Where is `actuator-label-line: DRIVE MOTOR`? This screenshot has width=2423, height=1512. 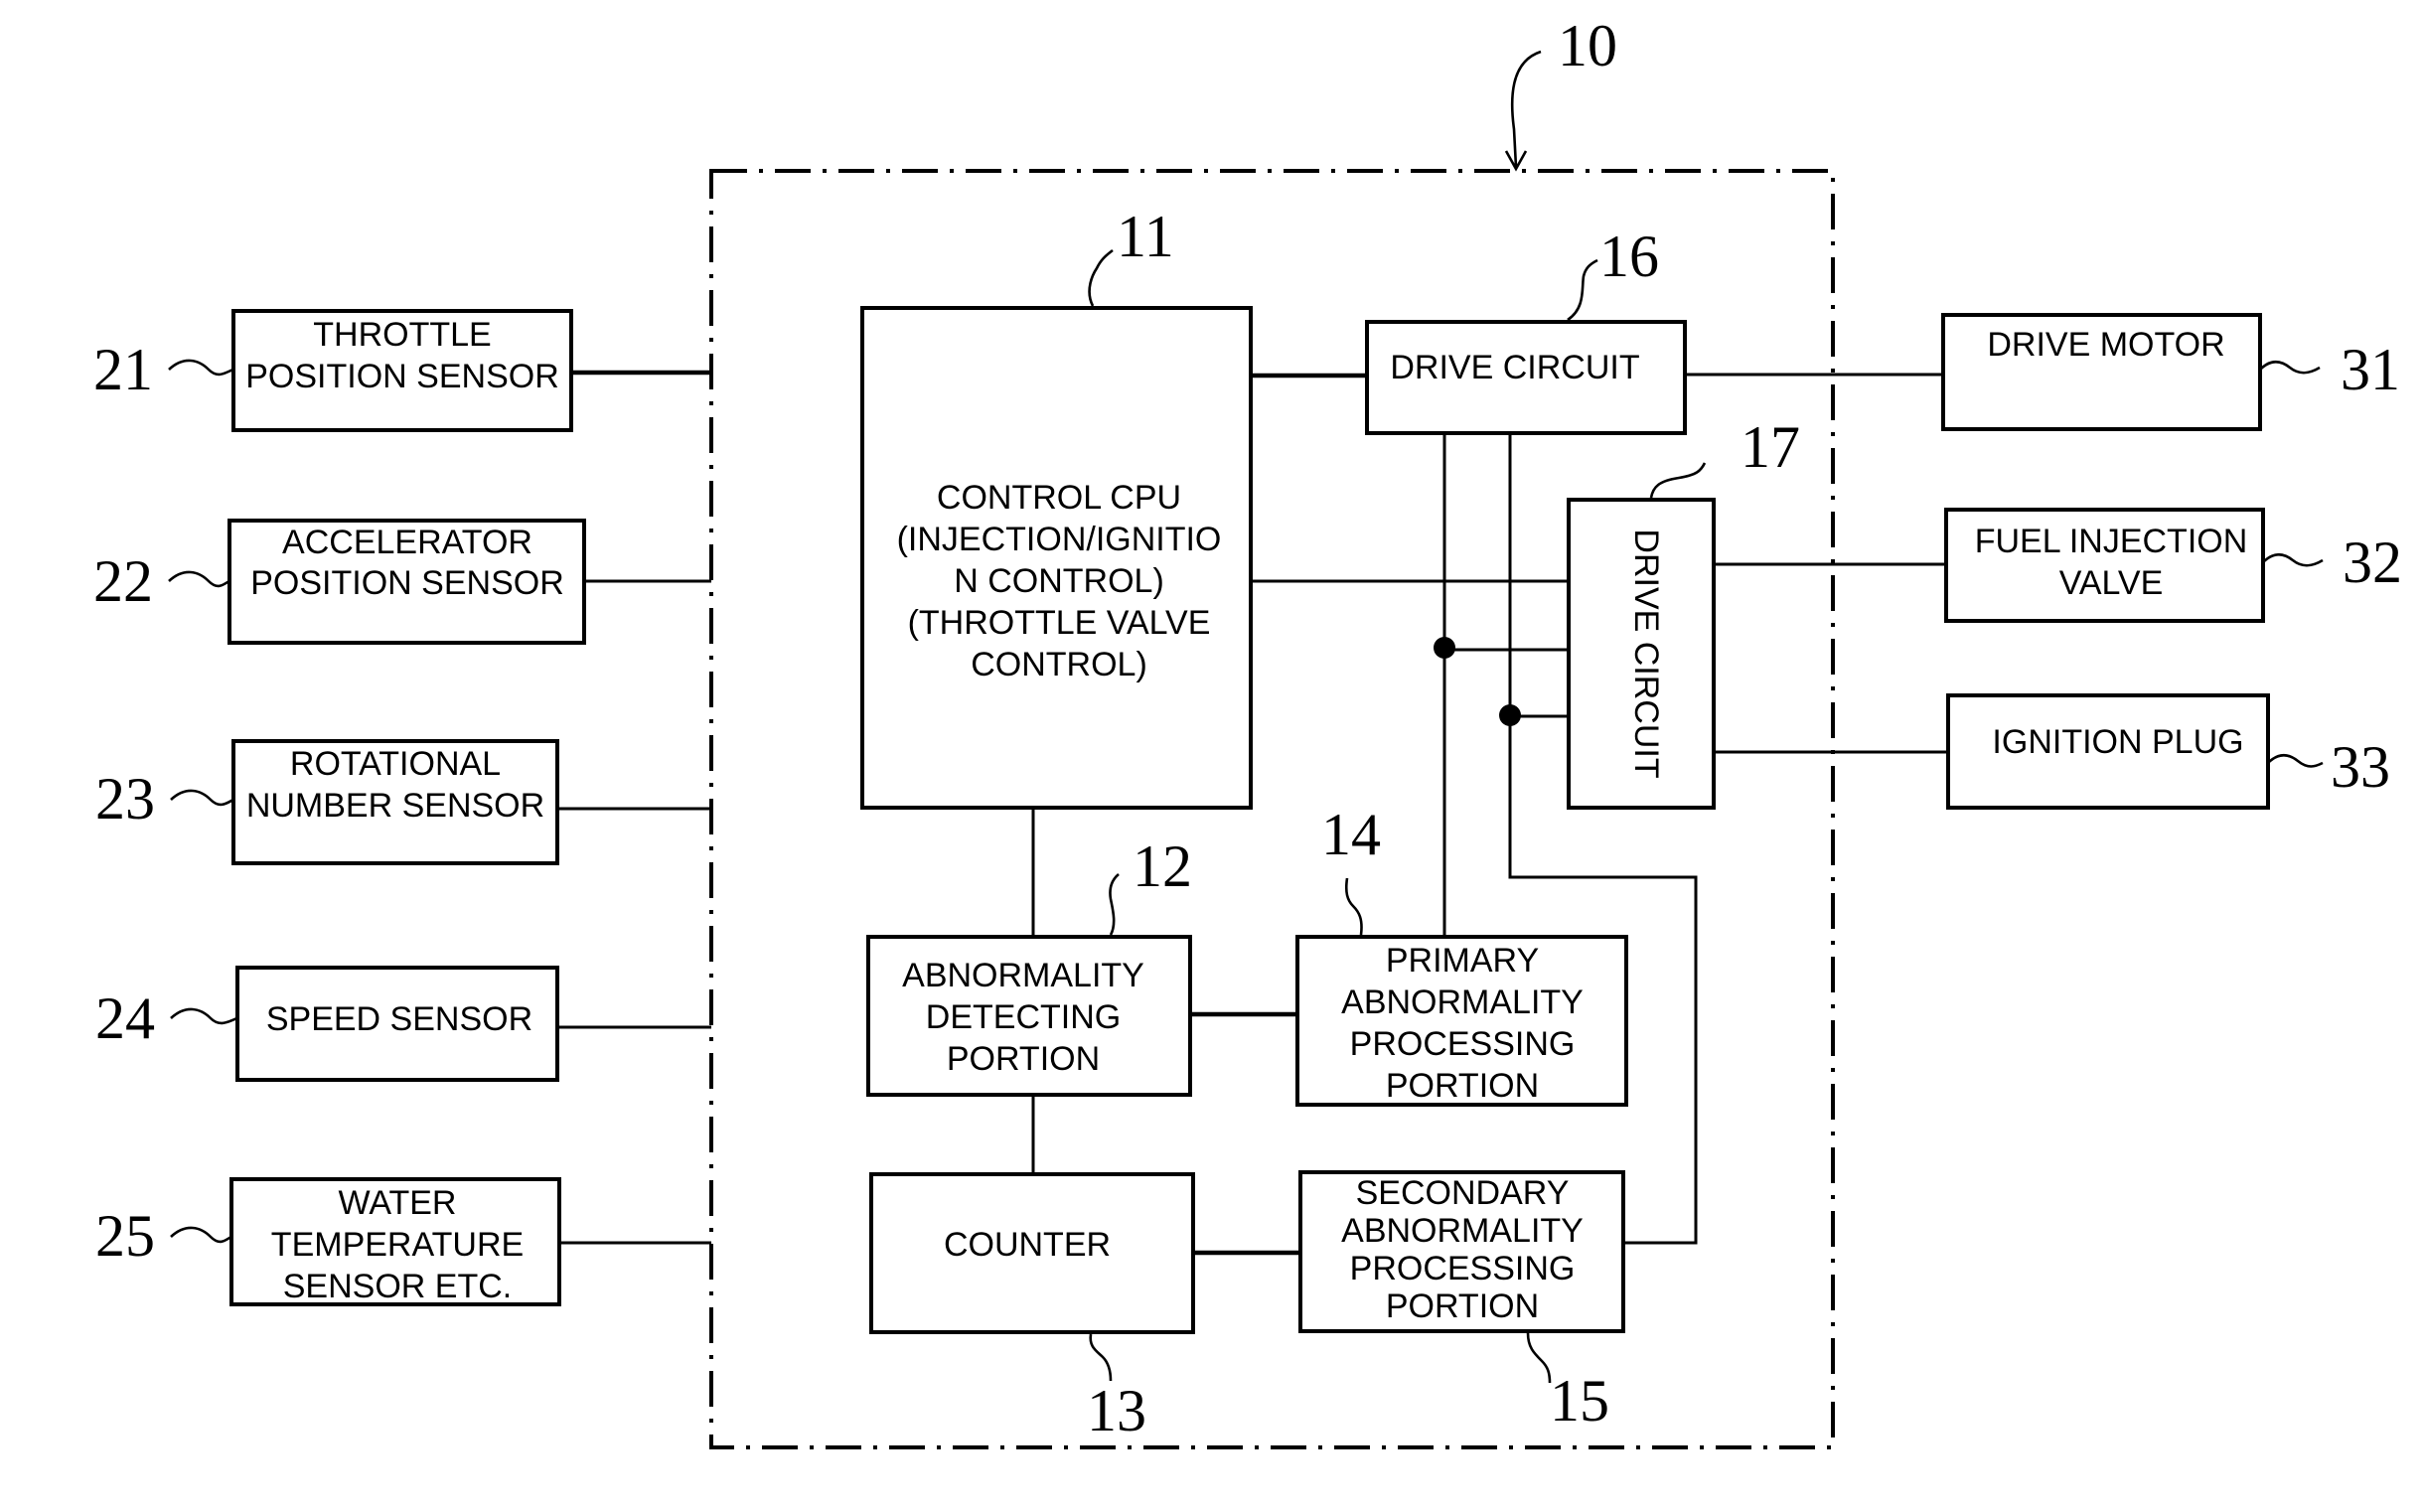 actuator-label-line: DRIVE MOTOR is located at coordinates (2105, 345).